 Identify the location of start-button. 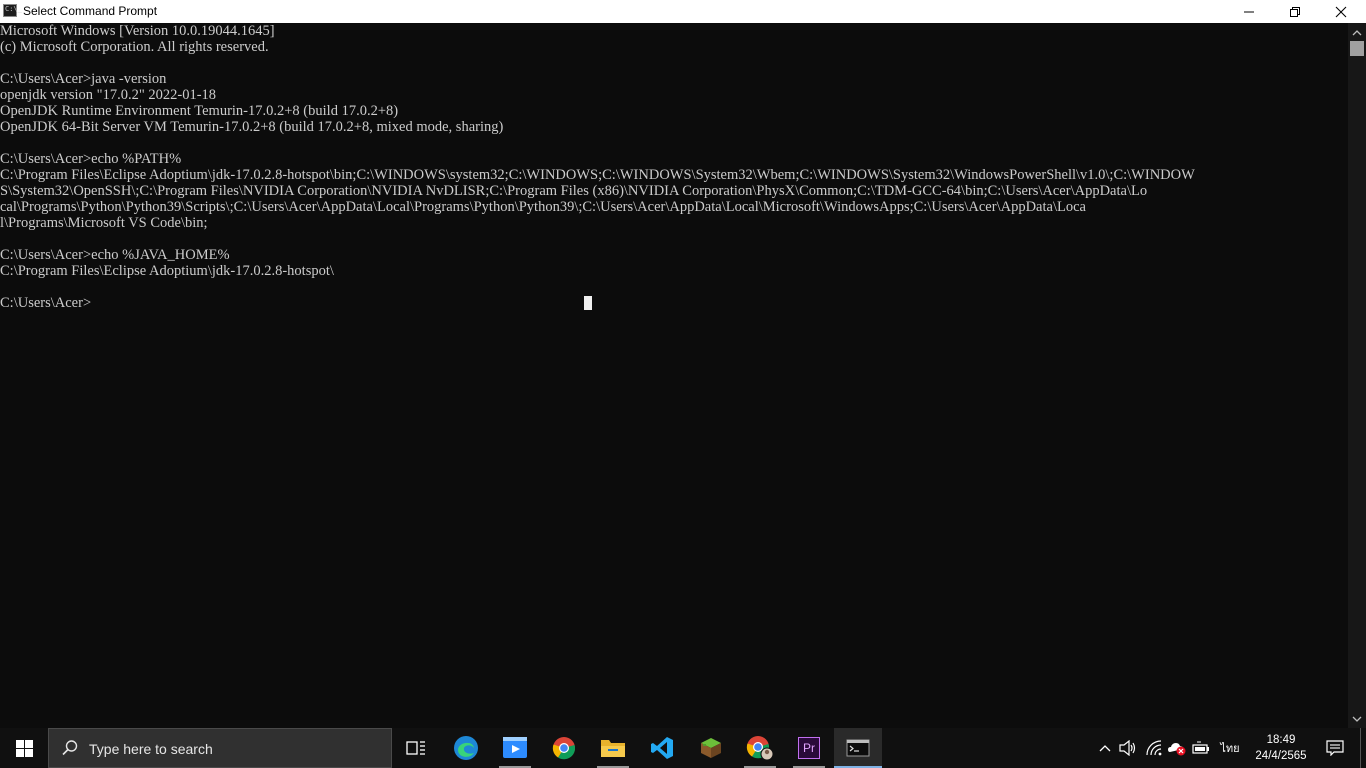
(24, 748).